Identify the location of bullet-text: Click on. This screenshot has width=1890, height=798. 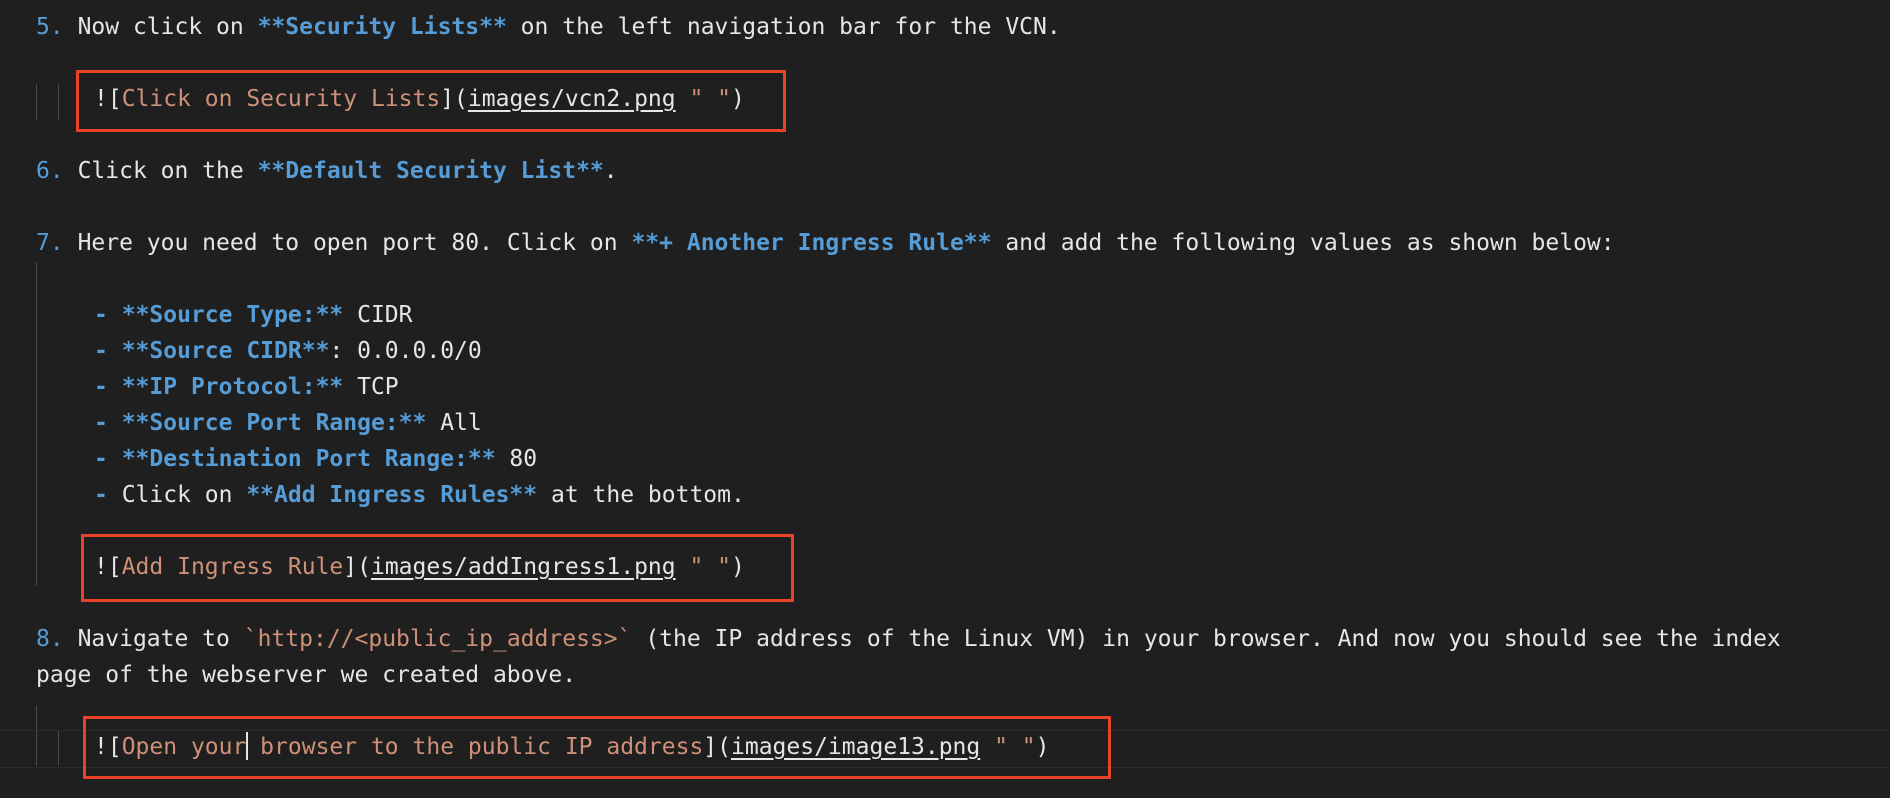
(184, 495).